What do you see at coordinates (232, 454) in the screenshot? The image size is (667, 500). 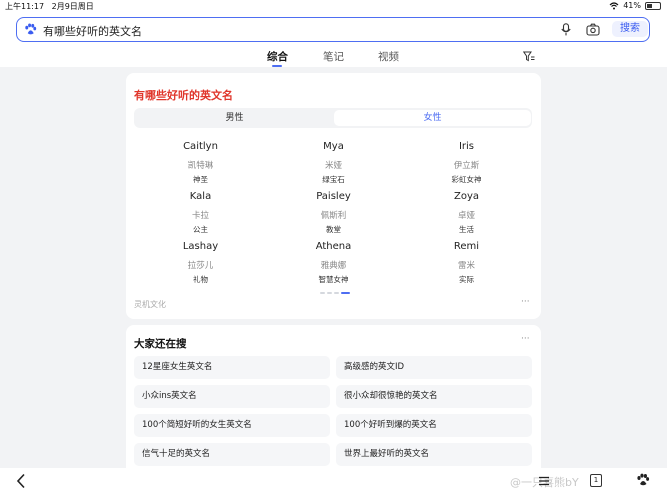 I see `related-search-item: 信气十足的英文名` at bounding box center [232, 454].